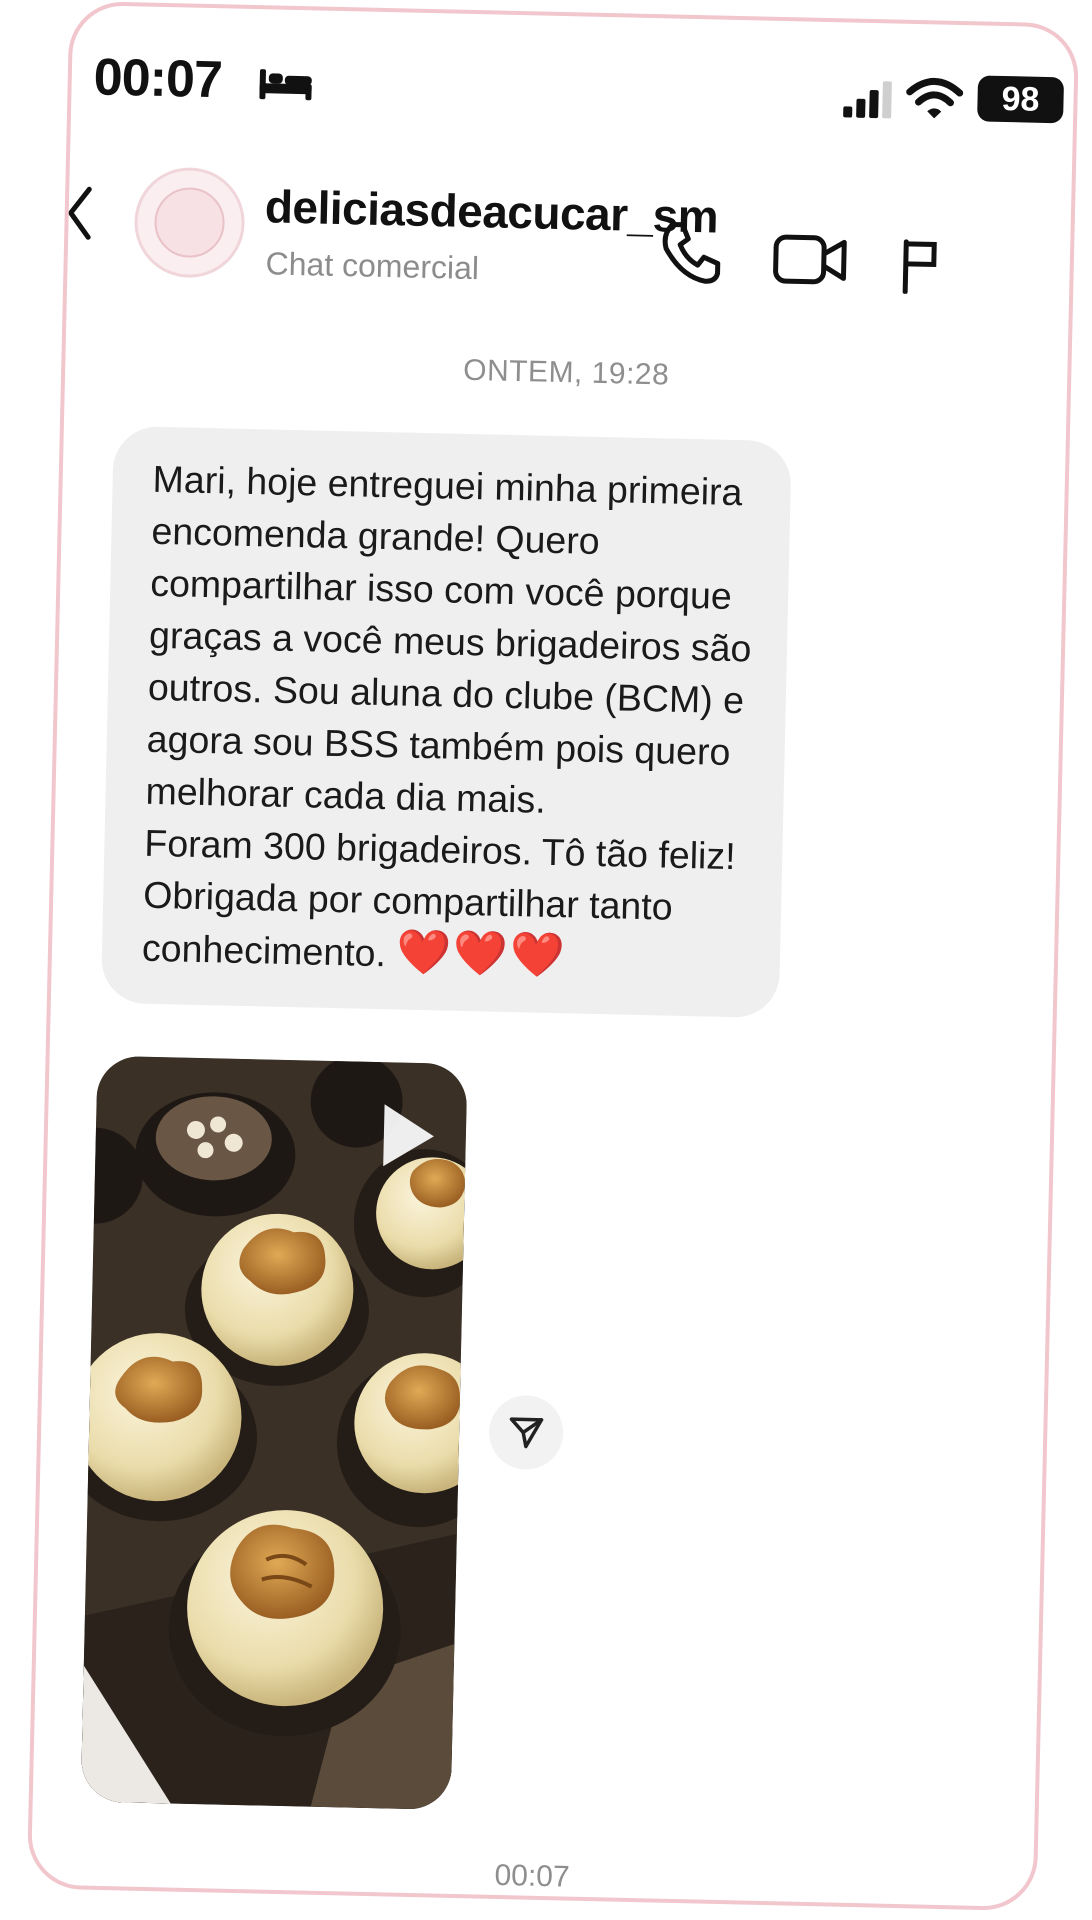 This screenshot has width=1092, height=1920. I want to click on wifi-icon, so click(935, 98).